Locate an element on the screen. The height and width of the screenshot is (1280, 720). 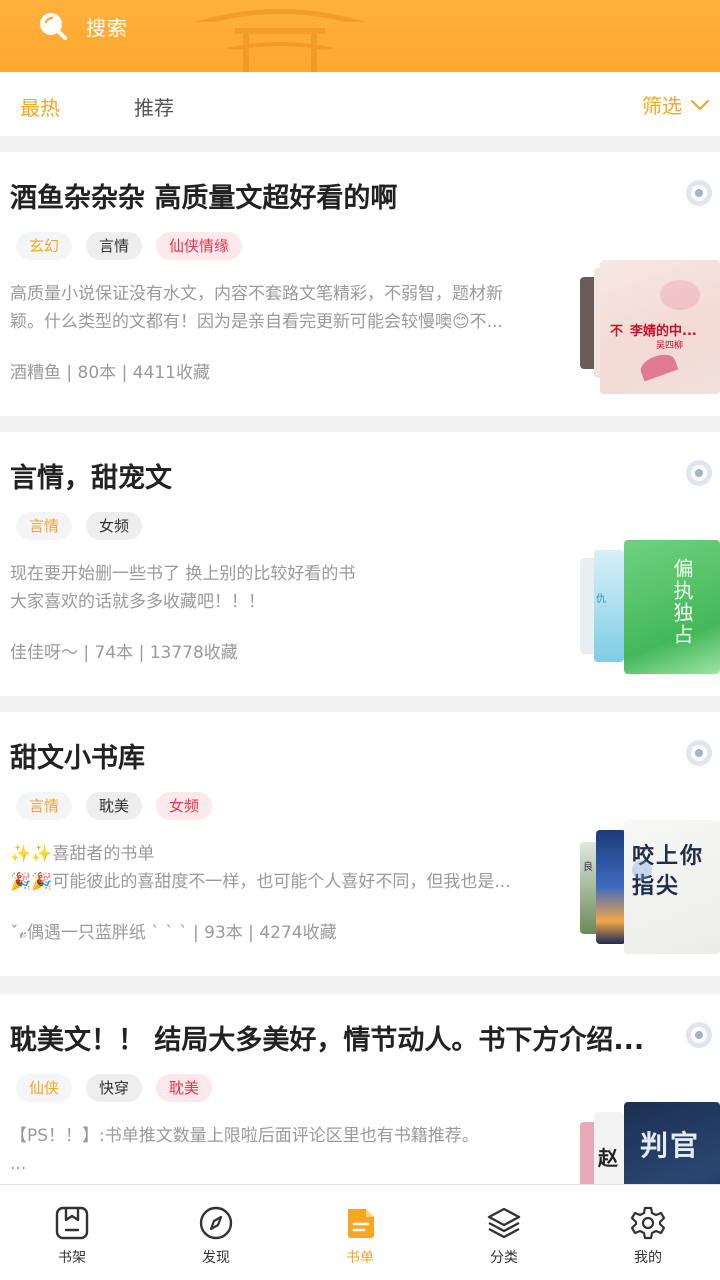
description-line: 大家喜欢的话就多多收藏吧！！！ is located at coordinates (137, 602).